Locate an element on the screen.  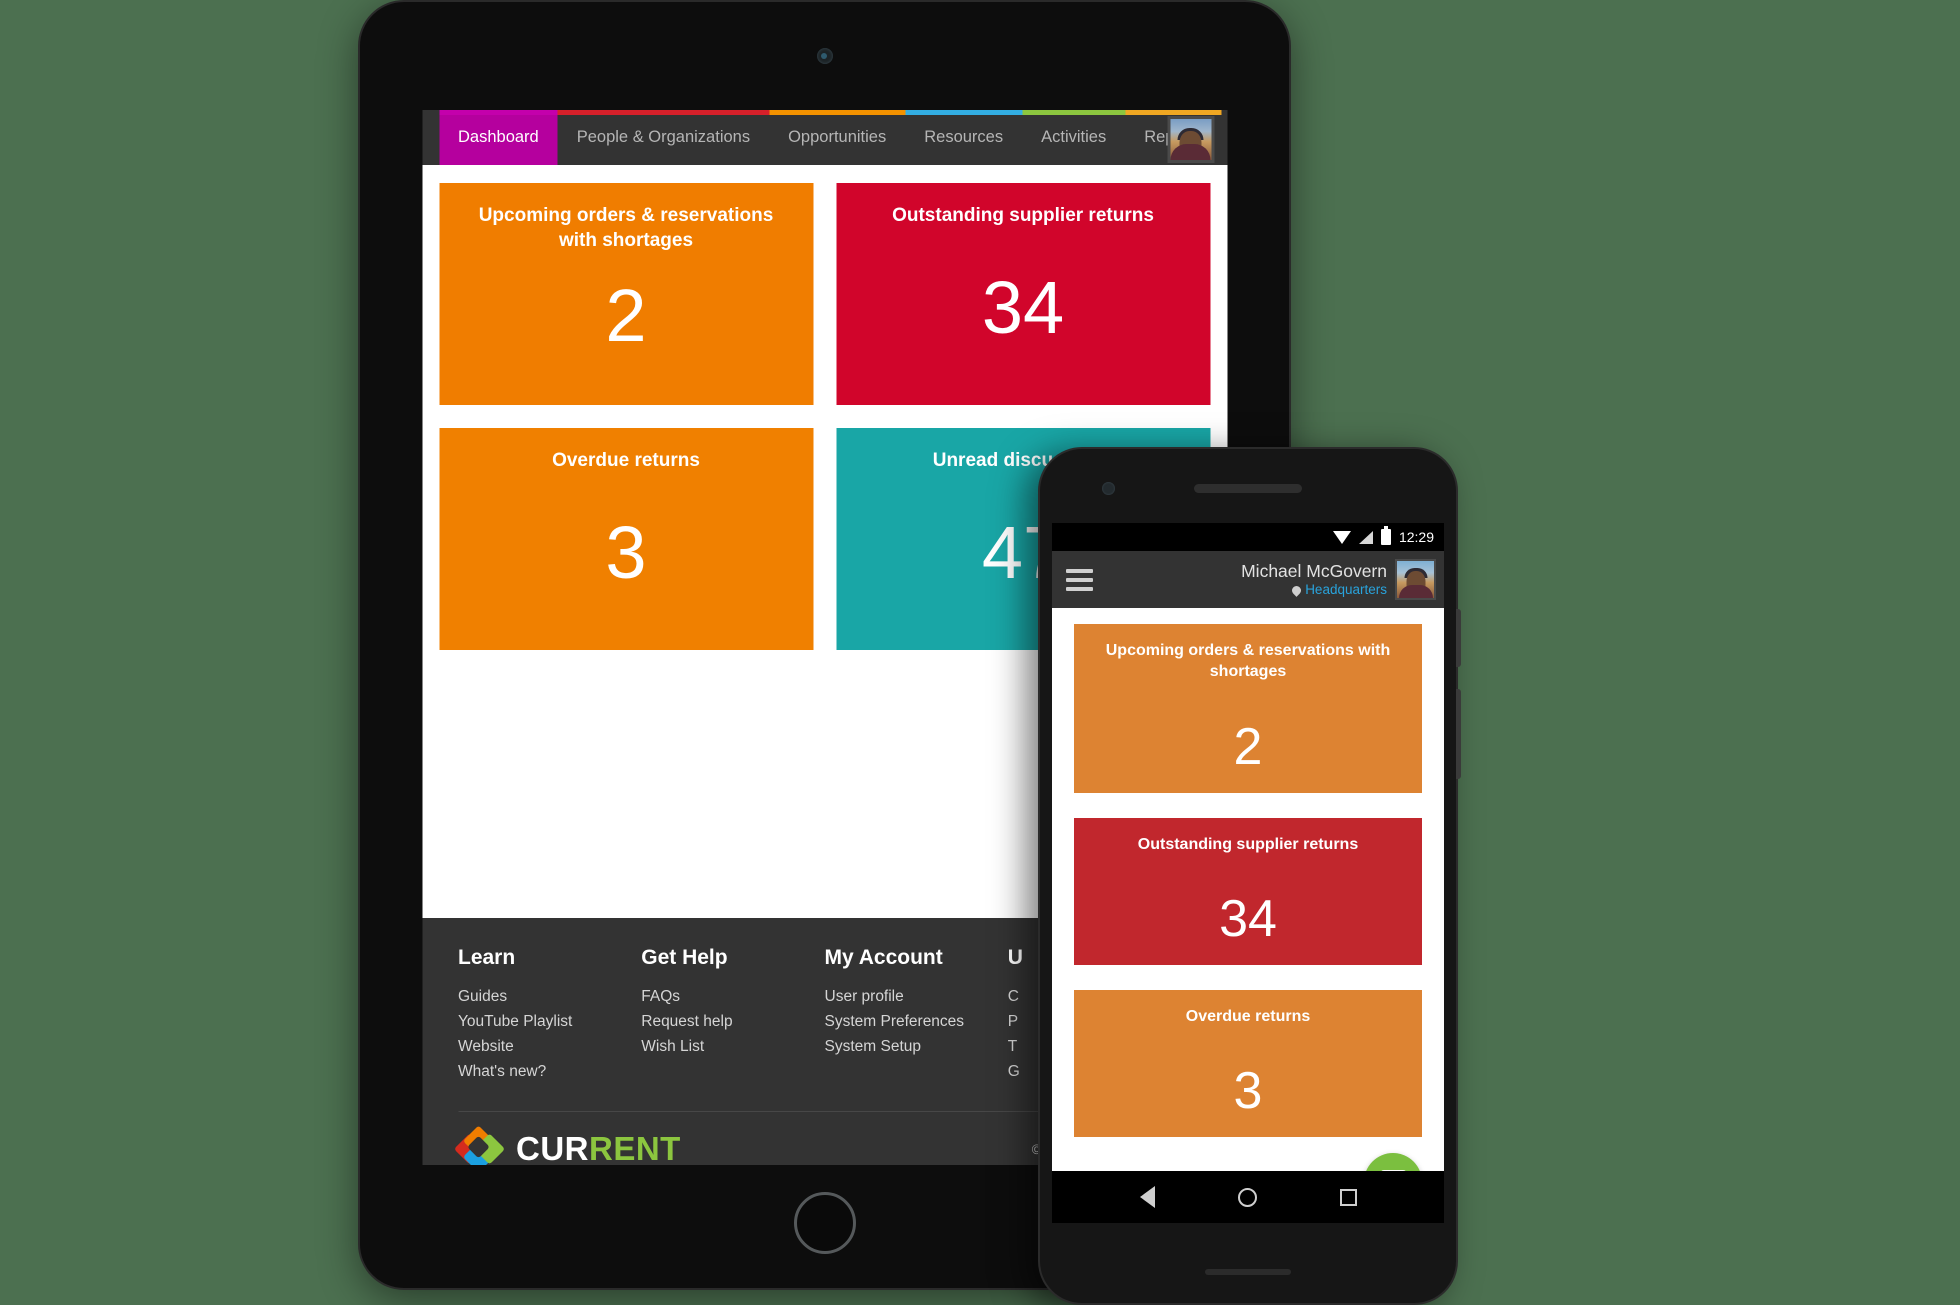
footer-link: FAQs is located at coordinates (732, 996).